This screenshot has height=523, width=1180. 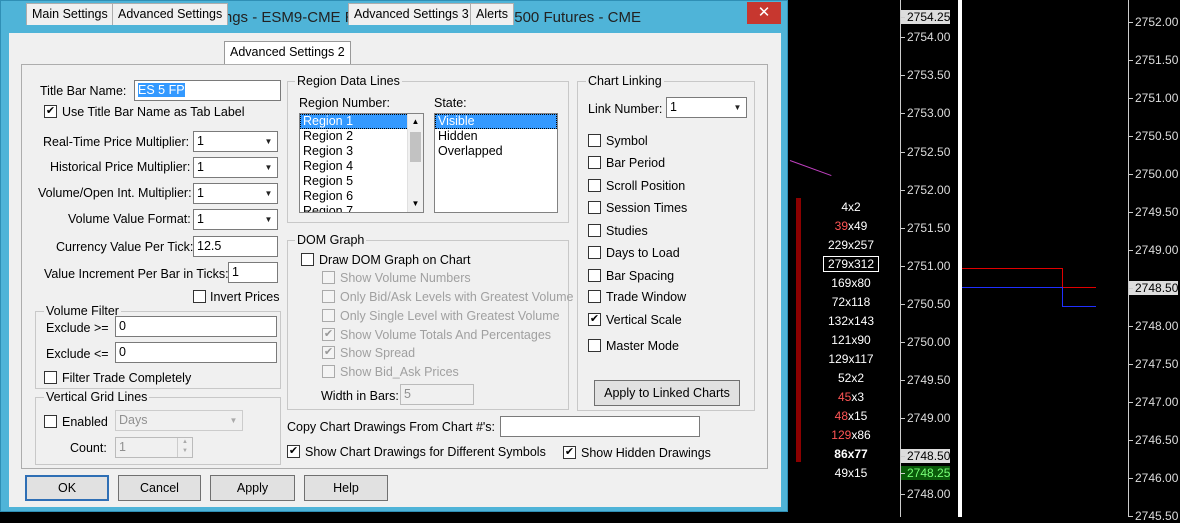 I want to click on cancel-button: Cancel, so click(x=159, y=488).